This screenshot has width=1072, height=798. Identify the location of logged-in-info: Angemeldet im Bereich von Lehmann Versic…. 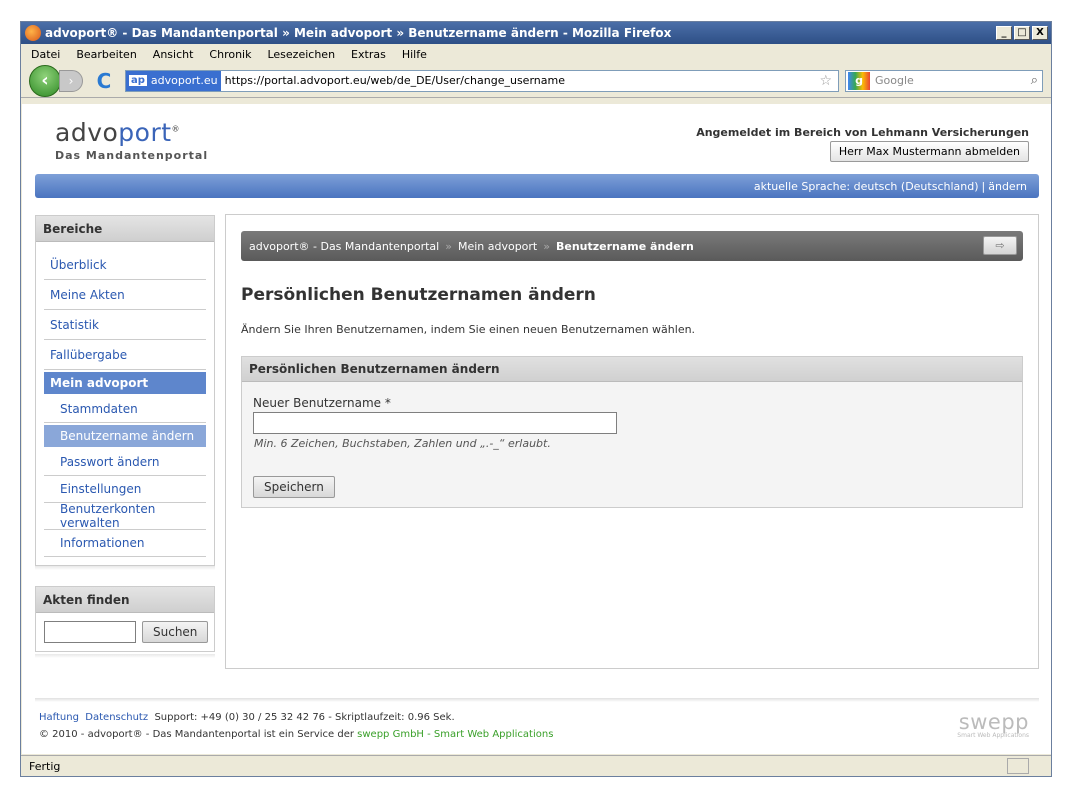
(862, 132).